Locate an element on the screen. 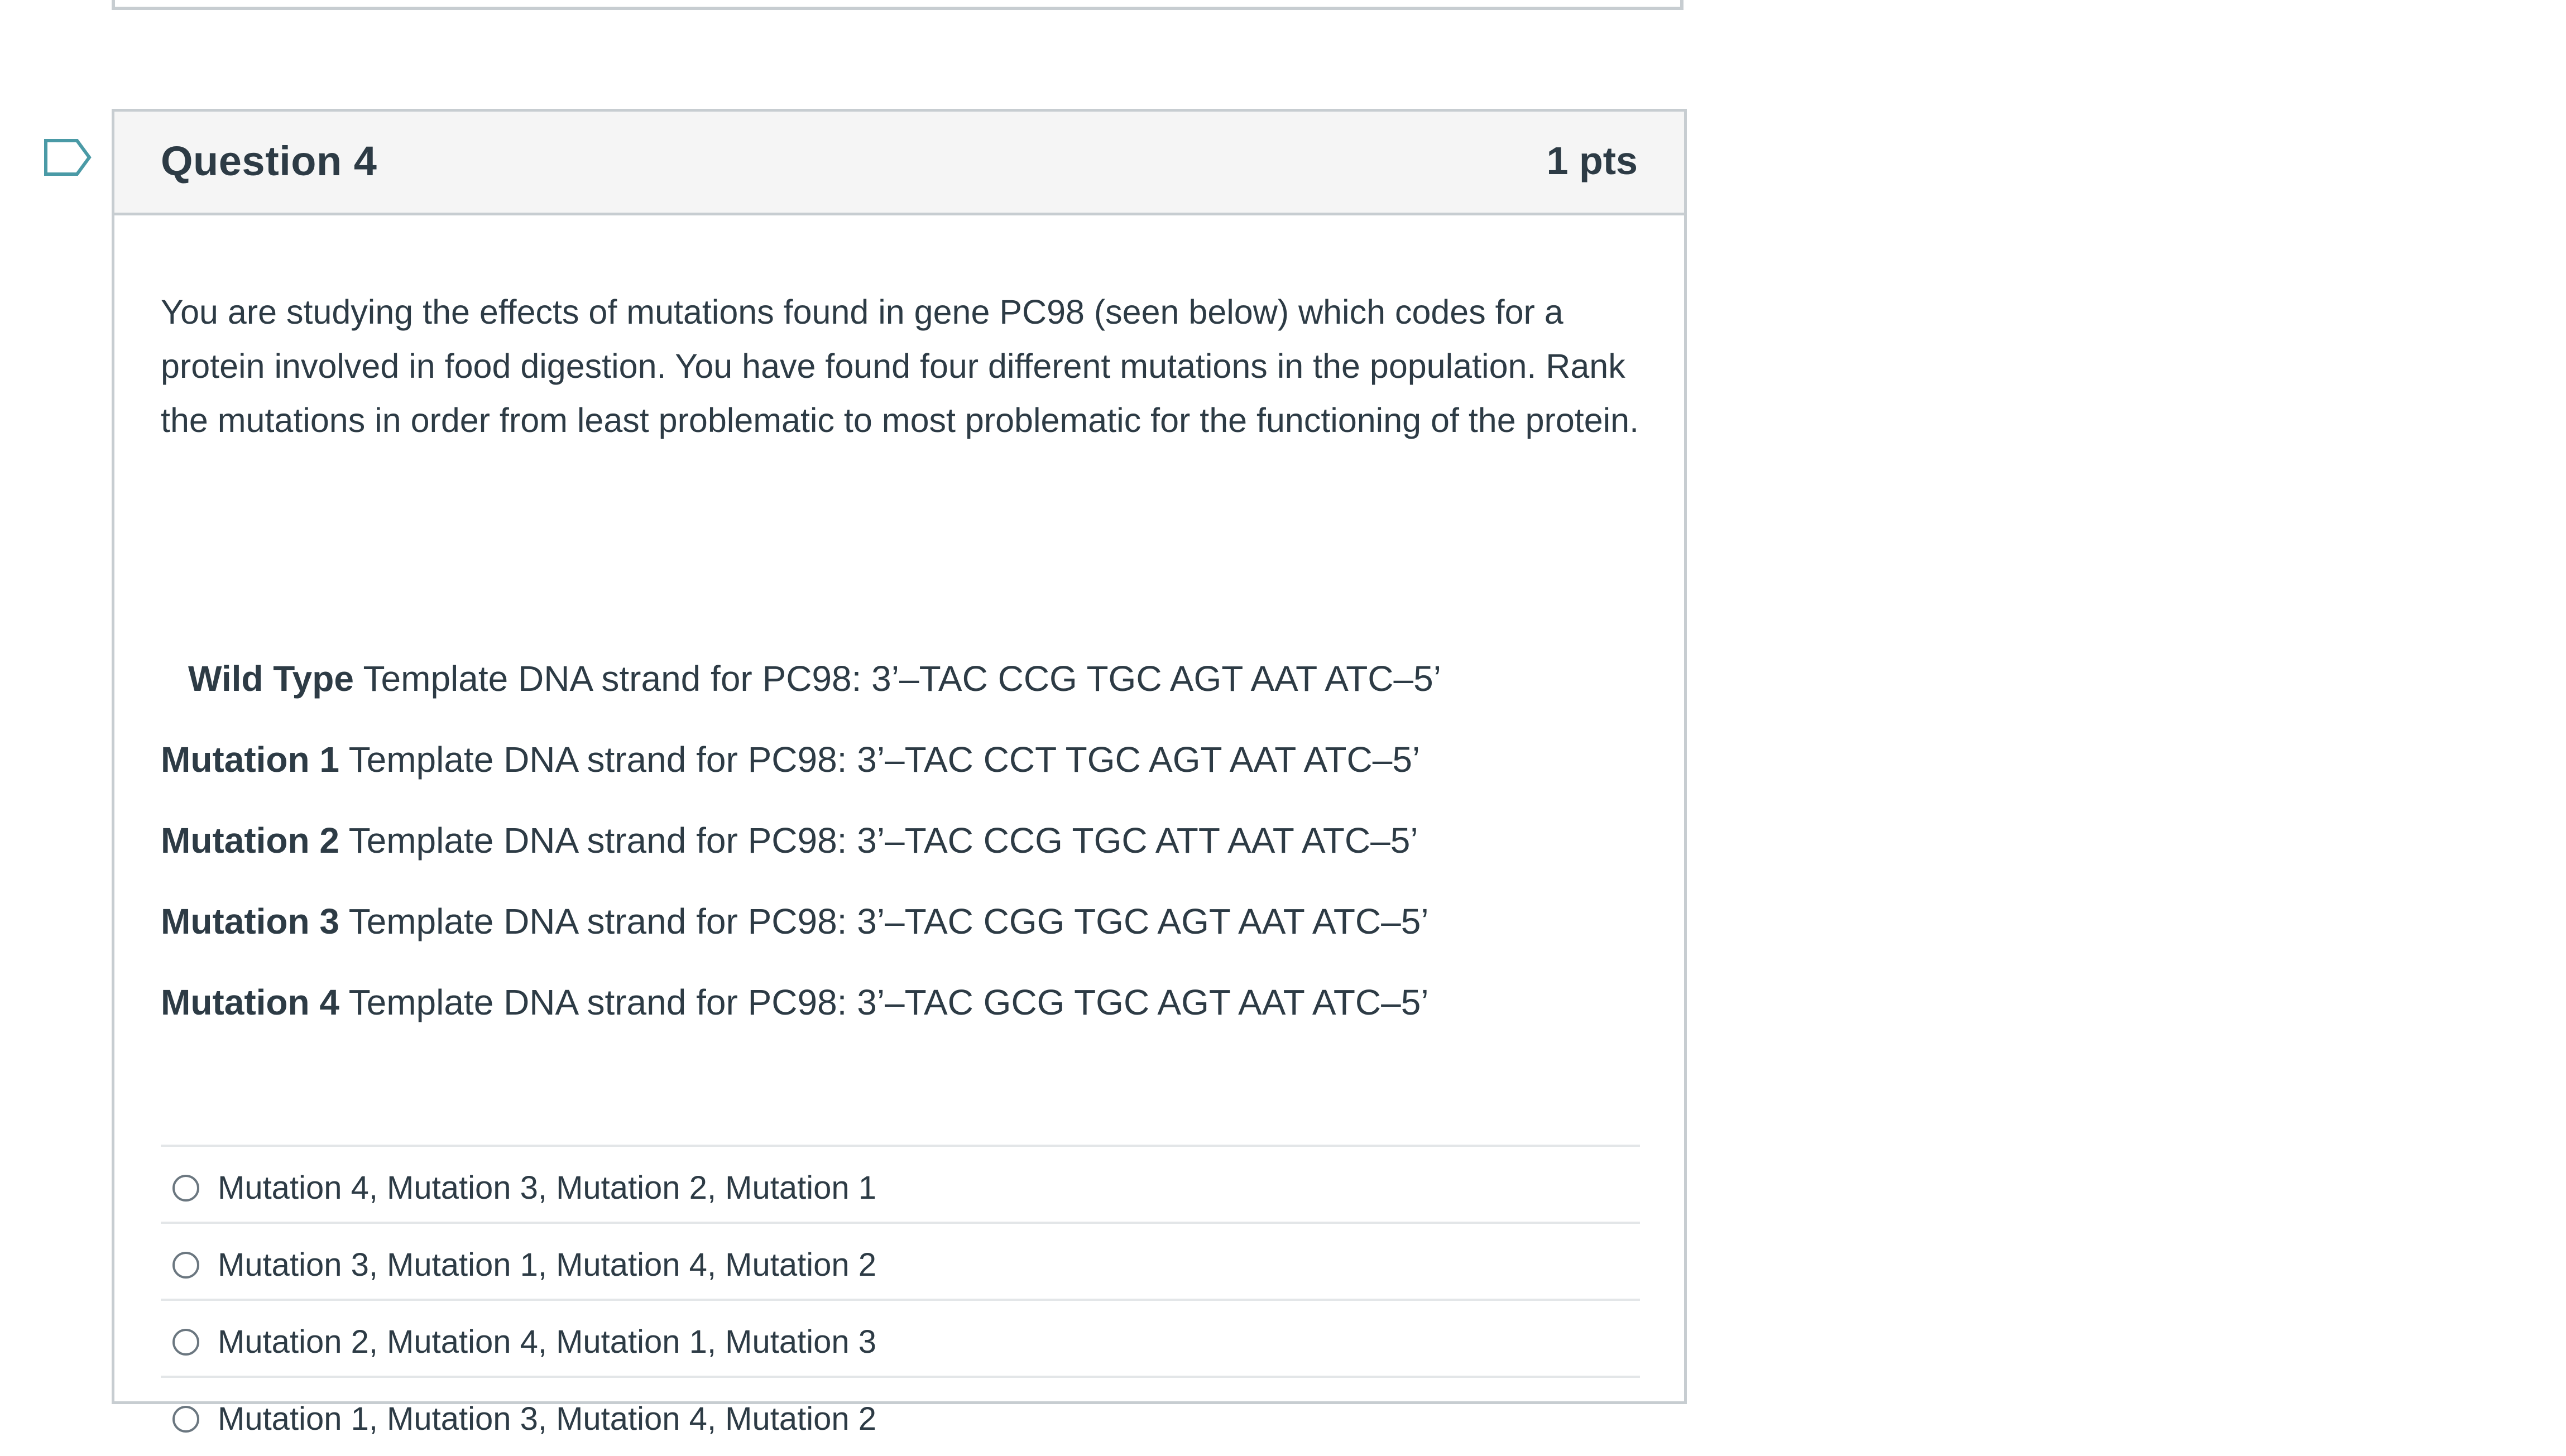 This screenshot has width=2566, height=1456. sequence-label: Mutation 1 is located at coordinates (250, 759).